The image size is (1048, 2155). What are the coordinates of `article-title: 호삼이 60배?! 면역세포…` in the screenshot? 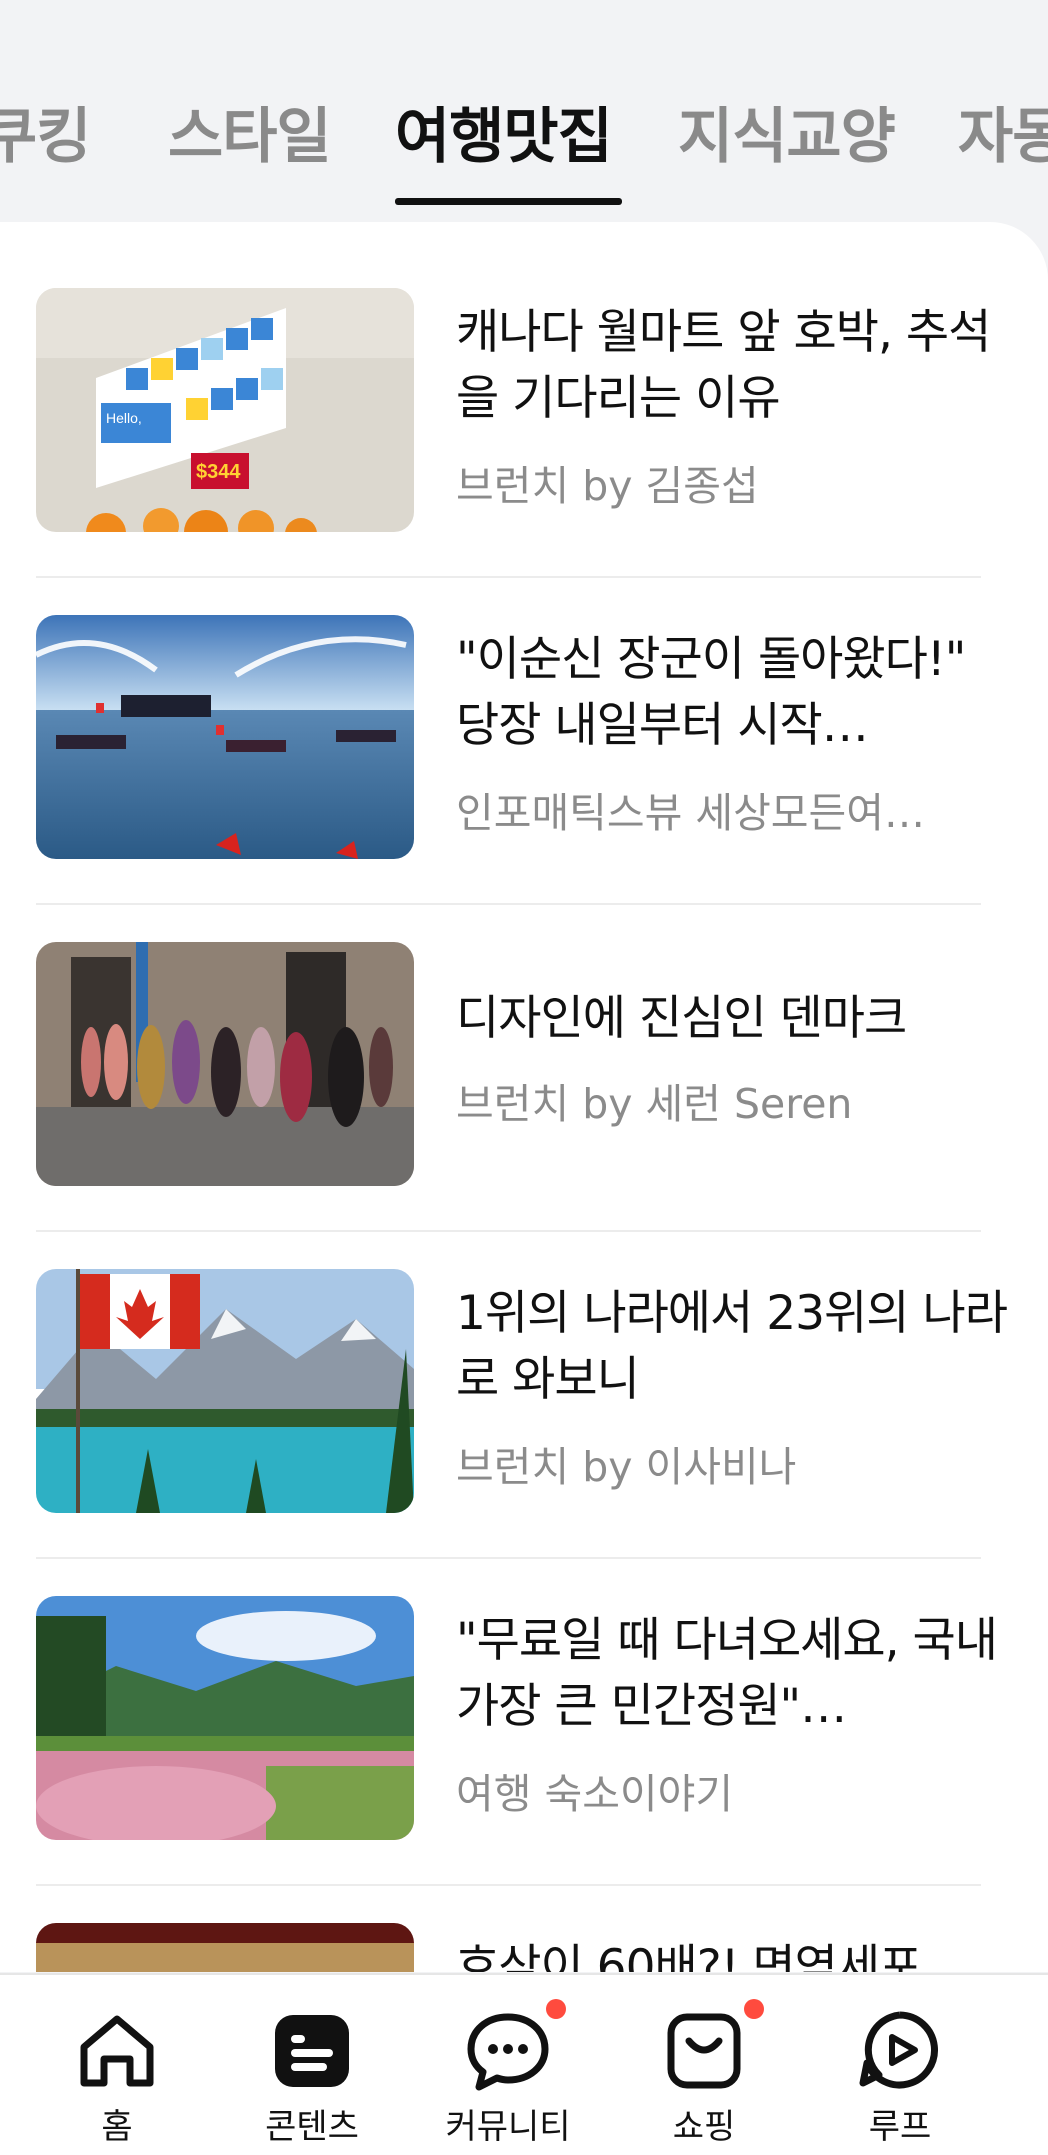 It's located at (712, 1956).